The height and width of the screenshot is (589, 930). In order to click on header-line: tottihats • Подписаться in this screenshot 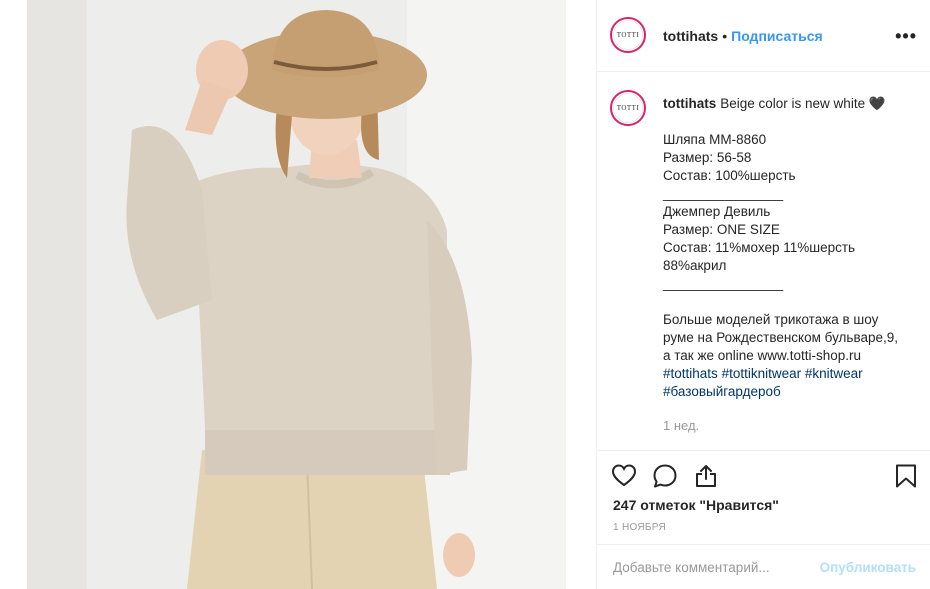, I will do `click(743, 36)`.